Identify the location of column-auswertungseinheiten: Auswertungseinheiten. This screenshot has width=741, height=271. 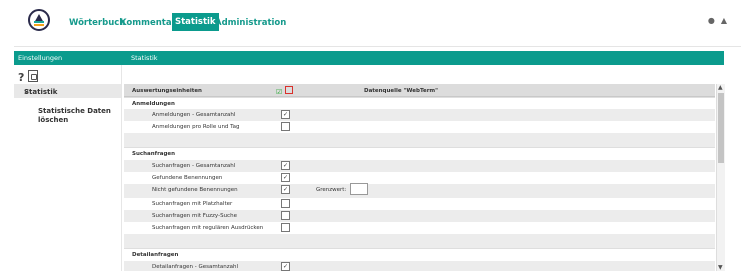
(167, 91).